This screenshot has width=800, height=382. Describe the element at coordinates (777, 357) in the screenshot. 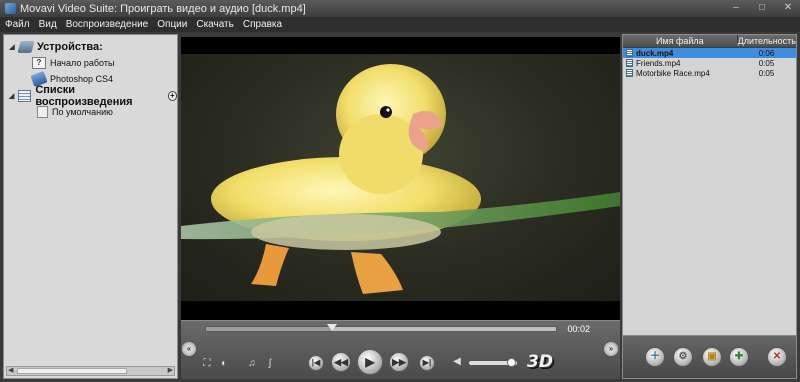

I see `remove-button: ✕` at that location.